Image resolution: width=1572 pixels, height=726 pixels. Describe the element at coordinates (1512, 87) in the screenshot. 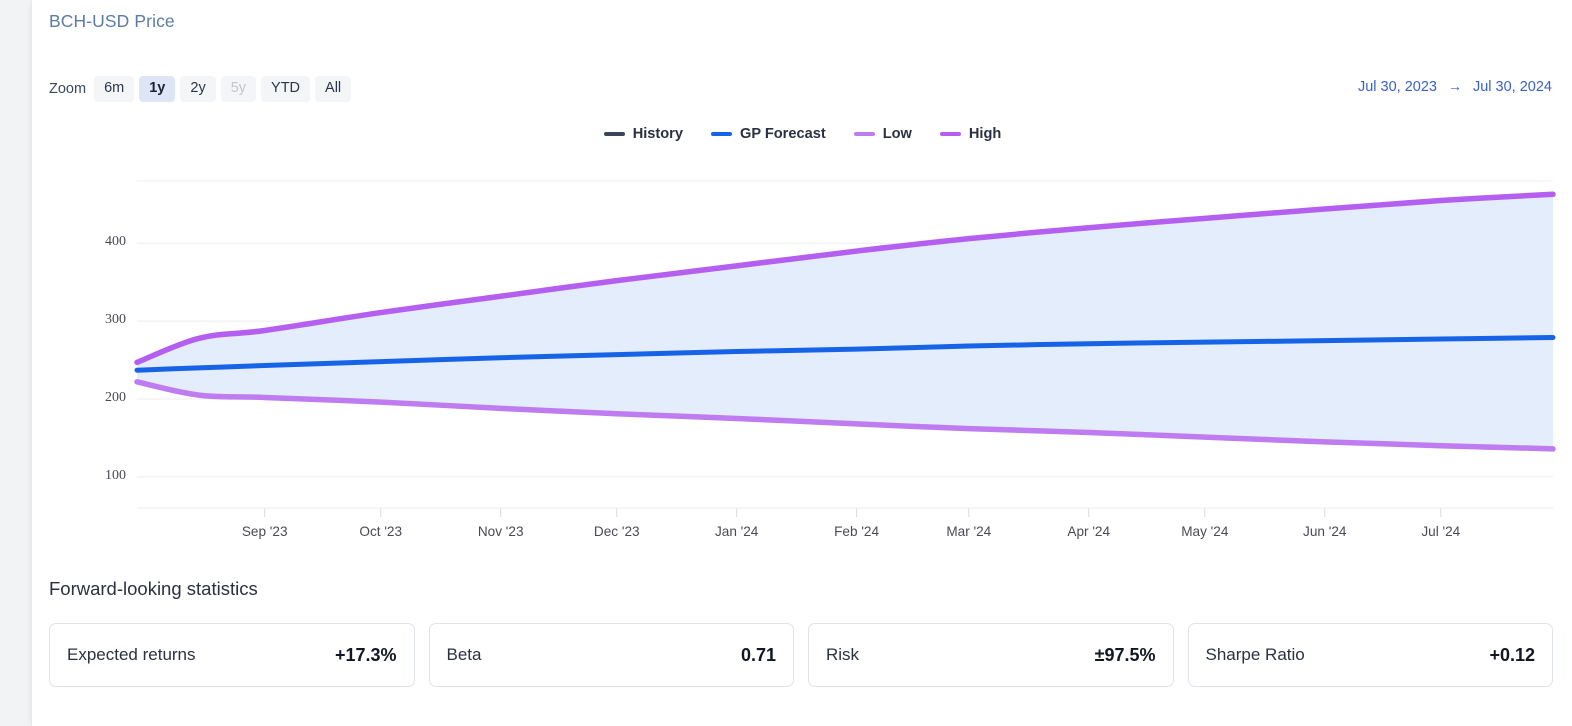

I see `date-range-end: Jul 30, 2024` at that location.